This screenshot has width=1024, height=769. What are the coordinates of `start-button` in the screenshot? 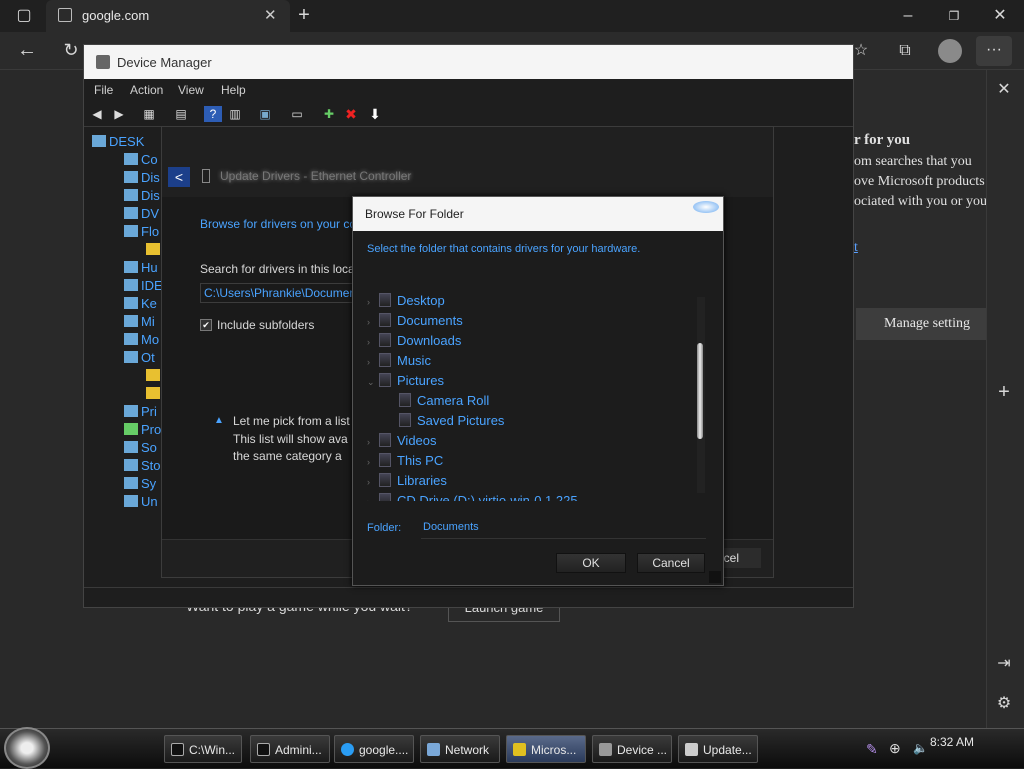 It's located at (27, 748).